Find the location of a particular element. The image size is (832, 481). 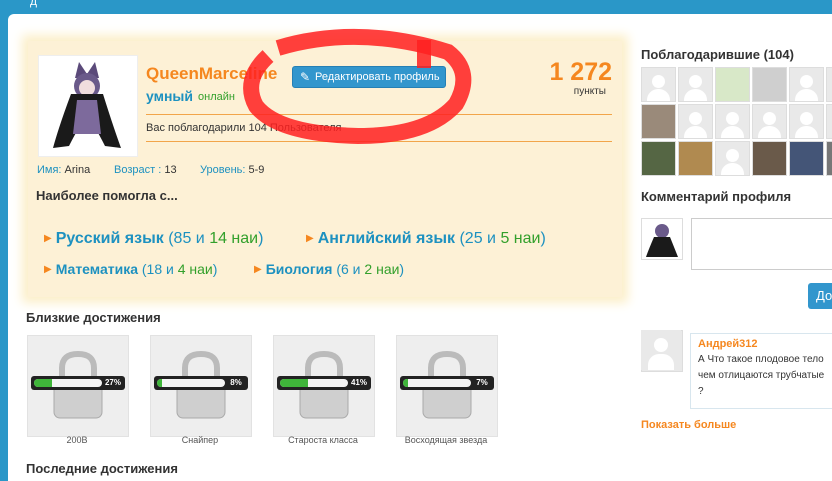

edit-profile-button: ✎ Редактировать профиль is located at coordinates (369, 77).